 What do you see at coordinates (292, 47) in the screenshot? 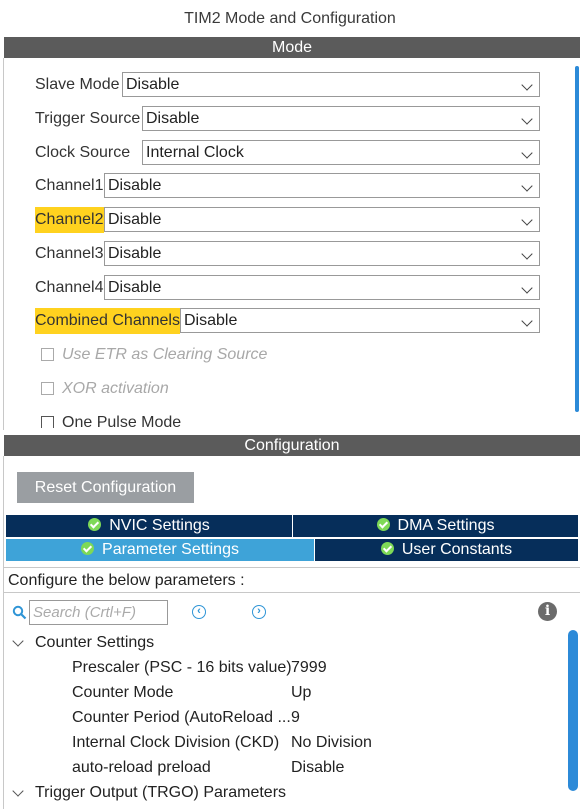
I see `mode-header: Mode` at bounding box center [292, 47].